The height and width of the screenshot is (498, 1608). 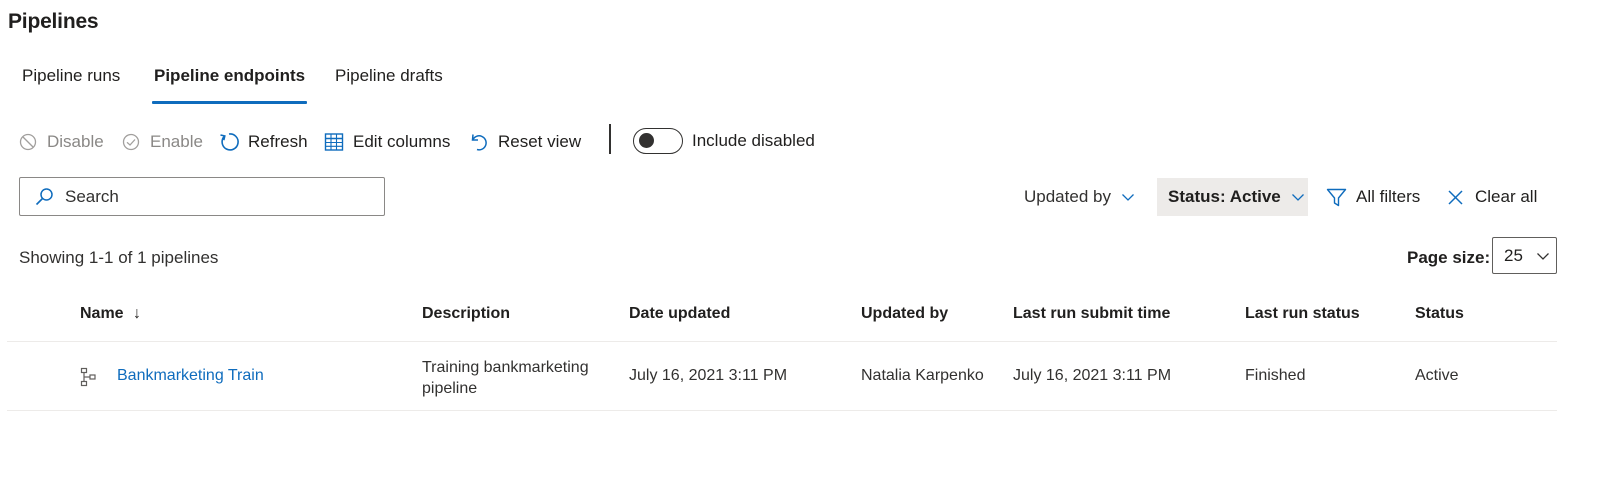 I want to click on tab-label: Pipeline endpoints, so click(x=230, y=75).